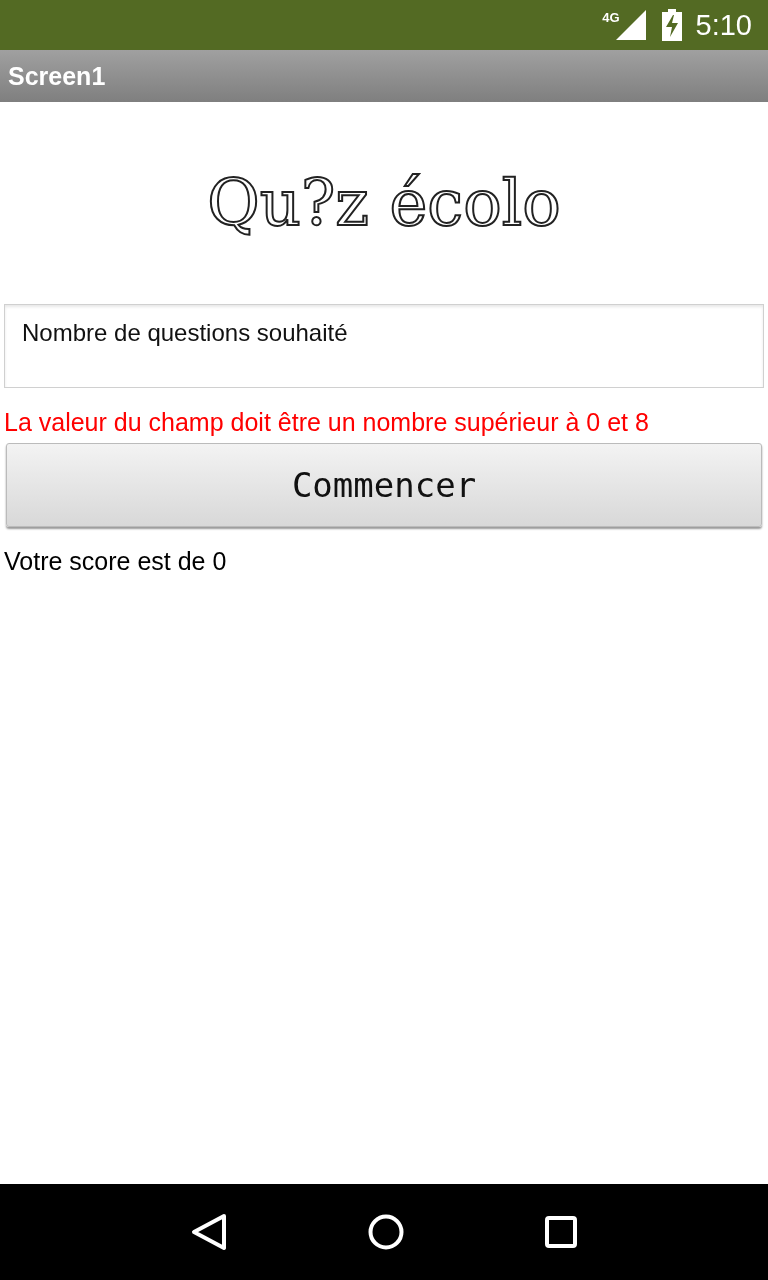 The height and width of the screenshot is (1280, 768). Describe the element at coordinates (116, 561) in the screenshot. I see `score-text: Votre score est de 0` at that location.